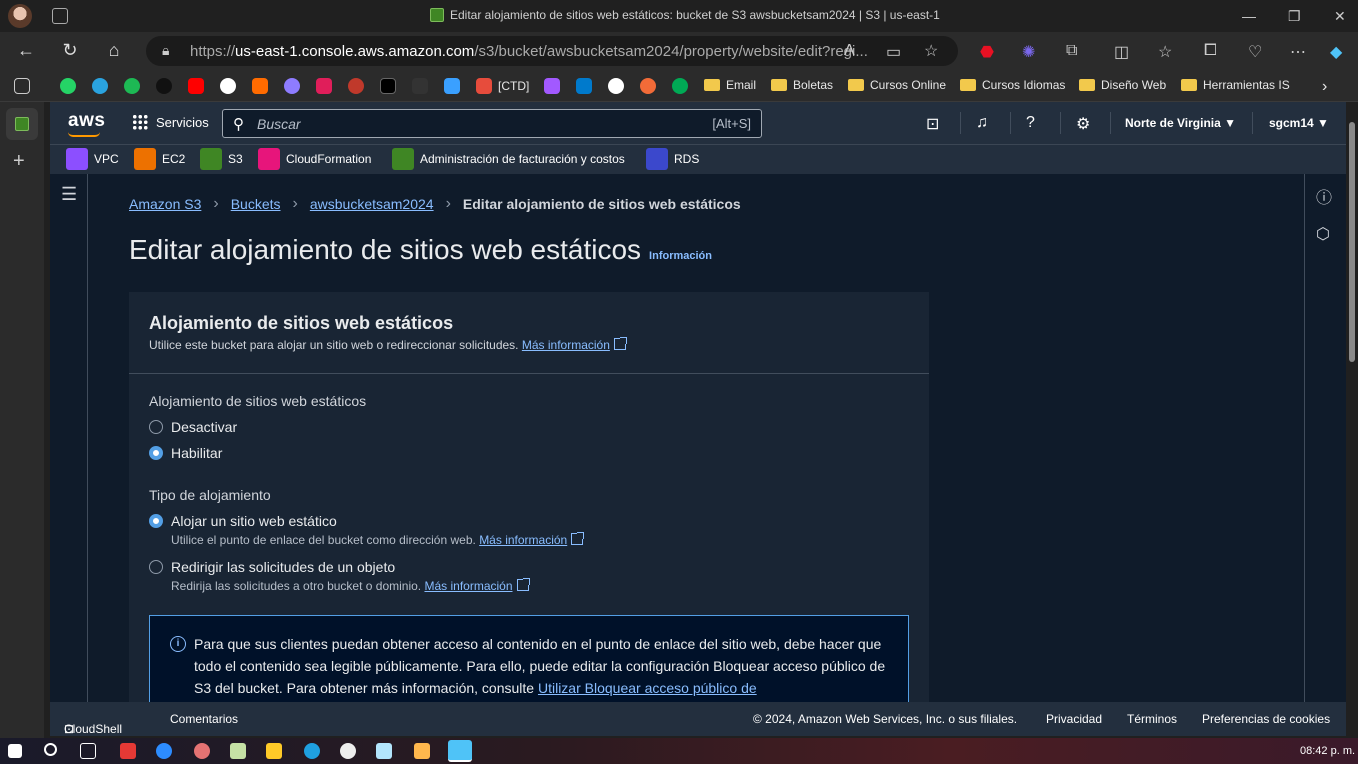 This screenshot has width=1358, height=764. I want to click on bookmark-square-icon, so click(452, 86).